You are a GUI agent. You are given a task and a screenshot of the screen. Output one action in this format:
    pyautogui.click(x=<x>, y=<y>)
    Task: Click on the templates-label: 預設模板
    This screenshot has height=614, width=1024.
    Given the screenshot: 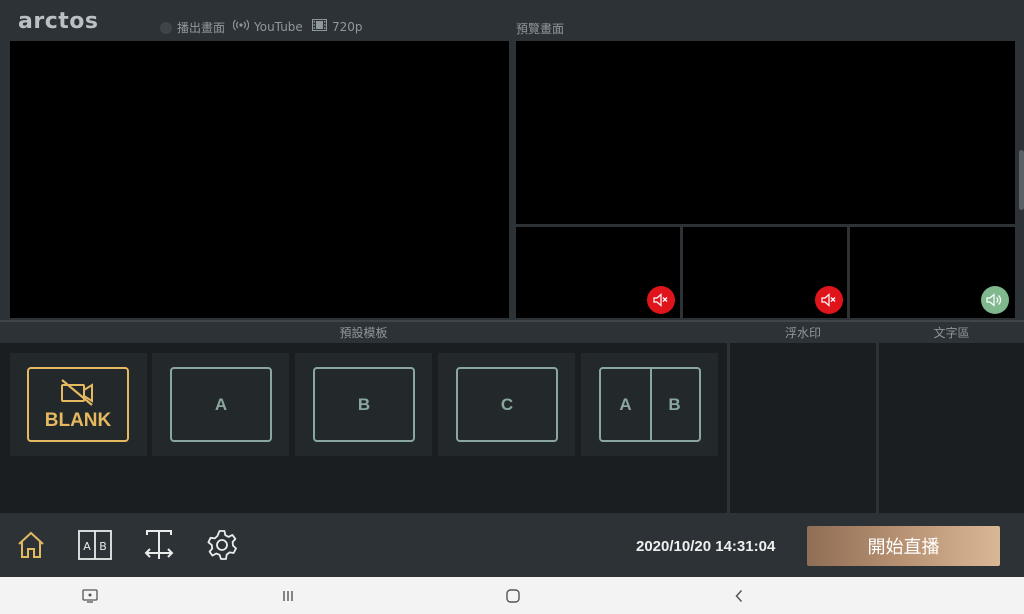 What is the action you would take?
    pyautogui.click(x=363, y=332)
    